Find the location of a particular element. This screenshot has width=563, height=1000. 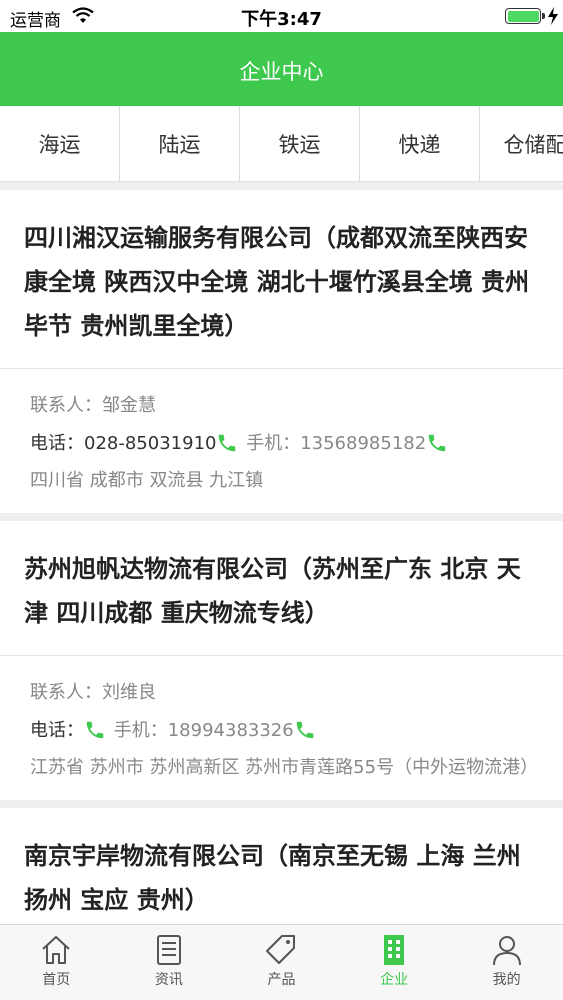

tabbar-item-home: 首页 is located at coordinates (56, 962).